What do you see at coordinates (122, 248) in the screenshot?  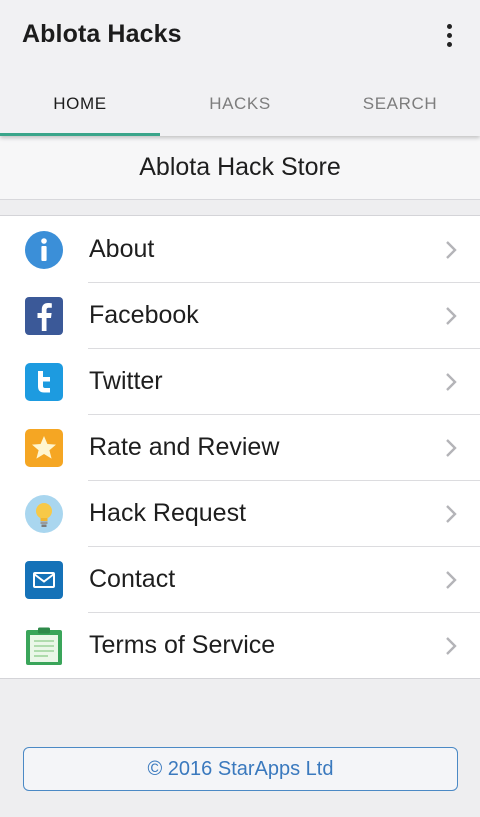 I see `menu-item-label: About` at bounding box center [122, 248].